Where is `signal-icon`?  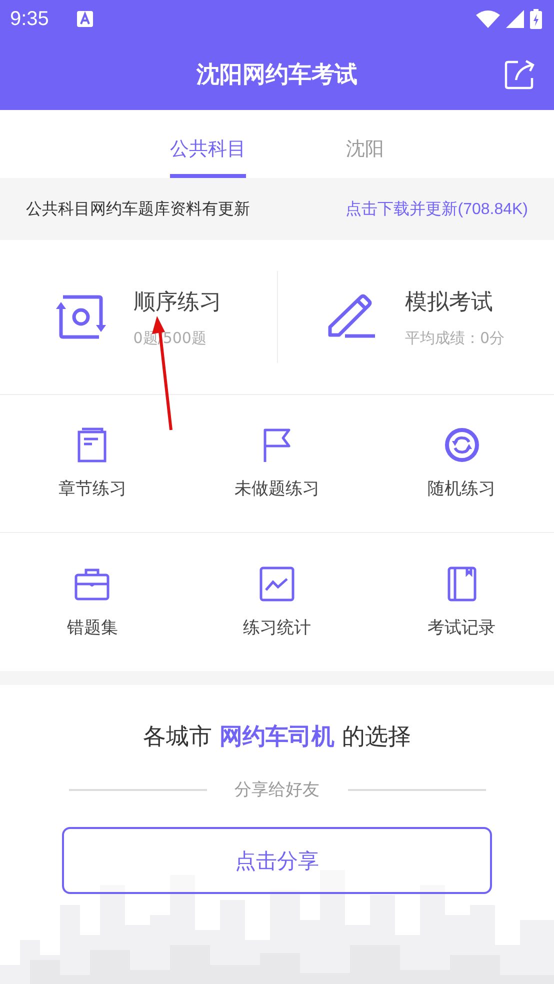 signal-icon is located at coordinates (515, 19).